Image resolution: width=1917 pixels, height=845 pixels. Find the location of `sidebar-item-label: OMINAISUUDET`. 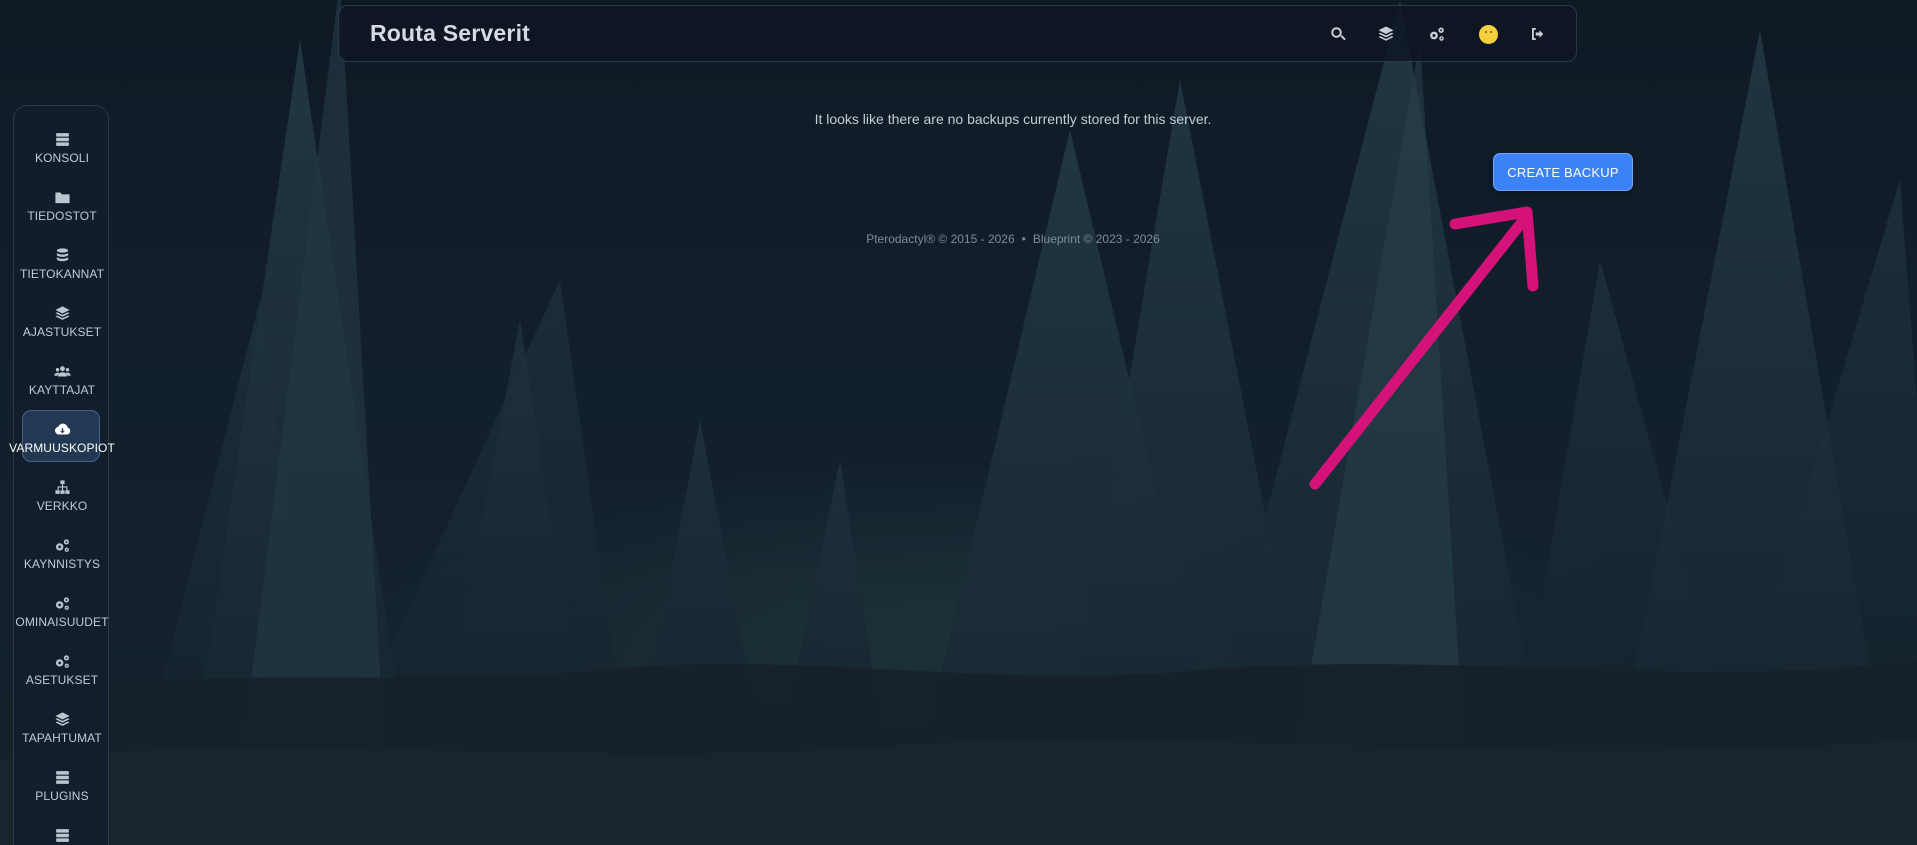

sidebar-item-label: OMINAISUUDET is located at coordinates (62, 622).